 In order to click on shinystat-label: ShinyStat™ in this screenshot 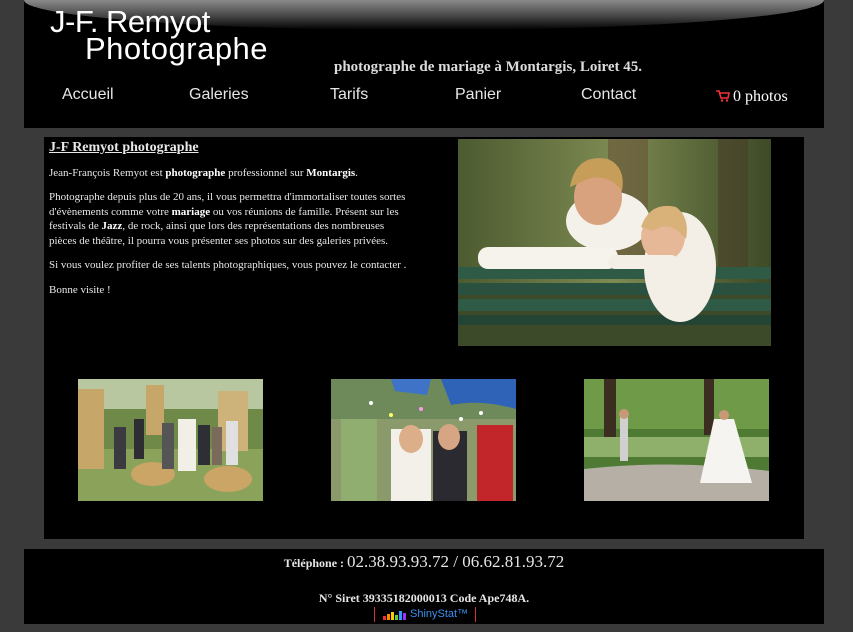, I will do `click(439, 614)`.